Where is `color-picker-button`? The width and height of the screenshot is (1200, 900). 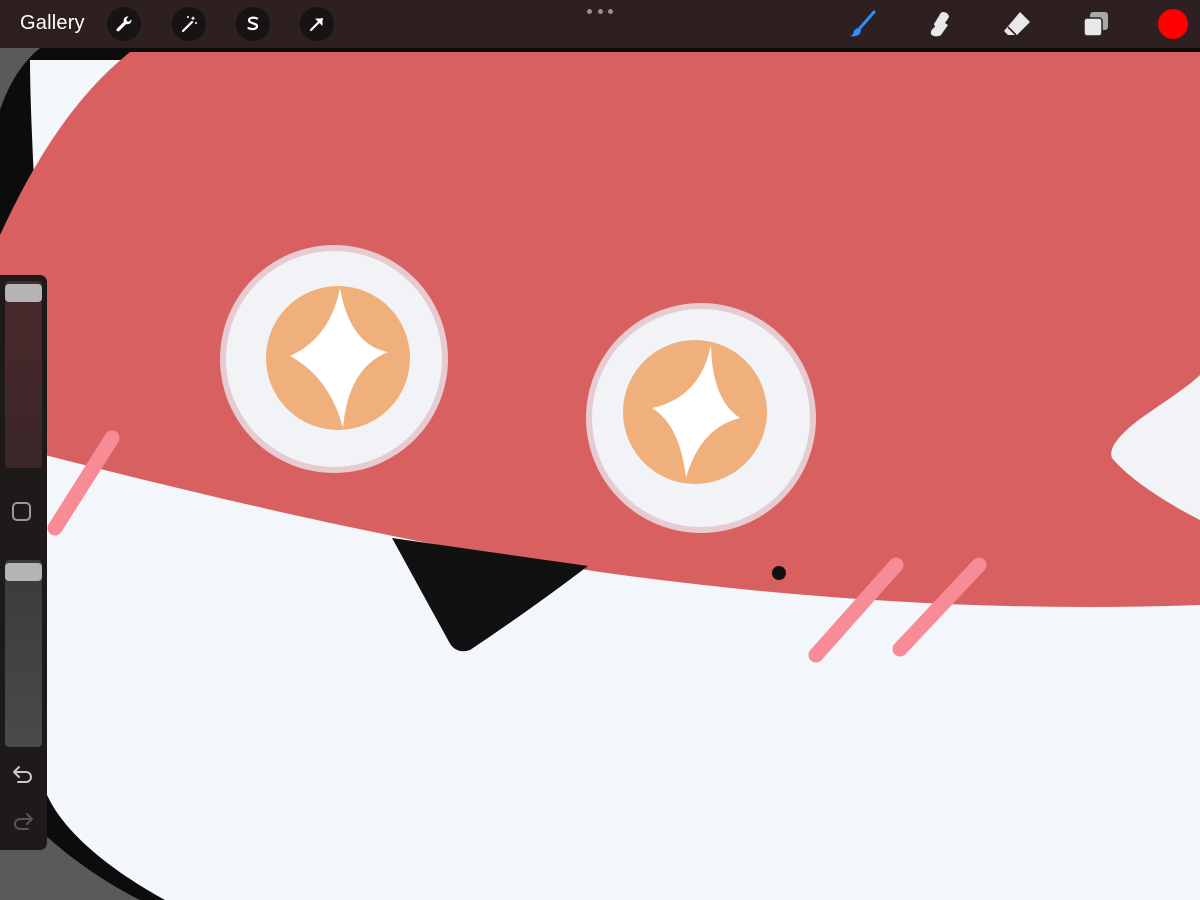
color-picker-button is located at coordinates (1173, 24).